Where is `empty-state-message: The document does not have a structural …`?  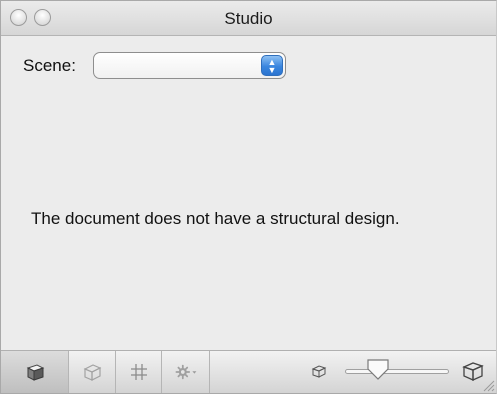 empty-state-message: The document does not have a structural … is located at coordinates (215, 218).